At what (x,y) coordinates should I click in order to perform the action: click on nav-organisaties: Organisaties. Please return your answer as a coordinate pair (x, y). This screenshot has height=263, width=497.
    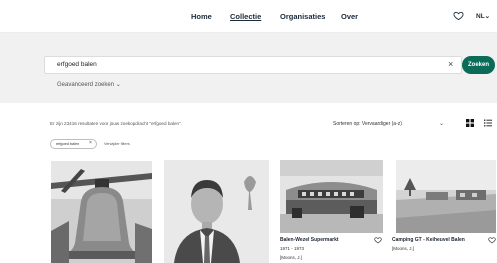
    Looking at the image, I should click on (302, 16).